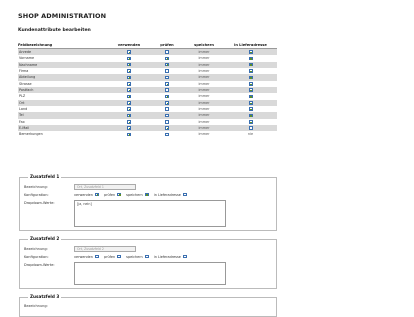  I want to click on zusatzfeld-2-pruefen-checkbox, so click(119, 256).